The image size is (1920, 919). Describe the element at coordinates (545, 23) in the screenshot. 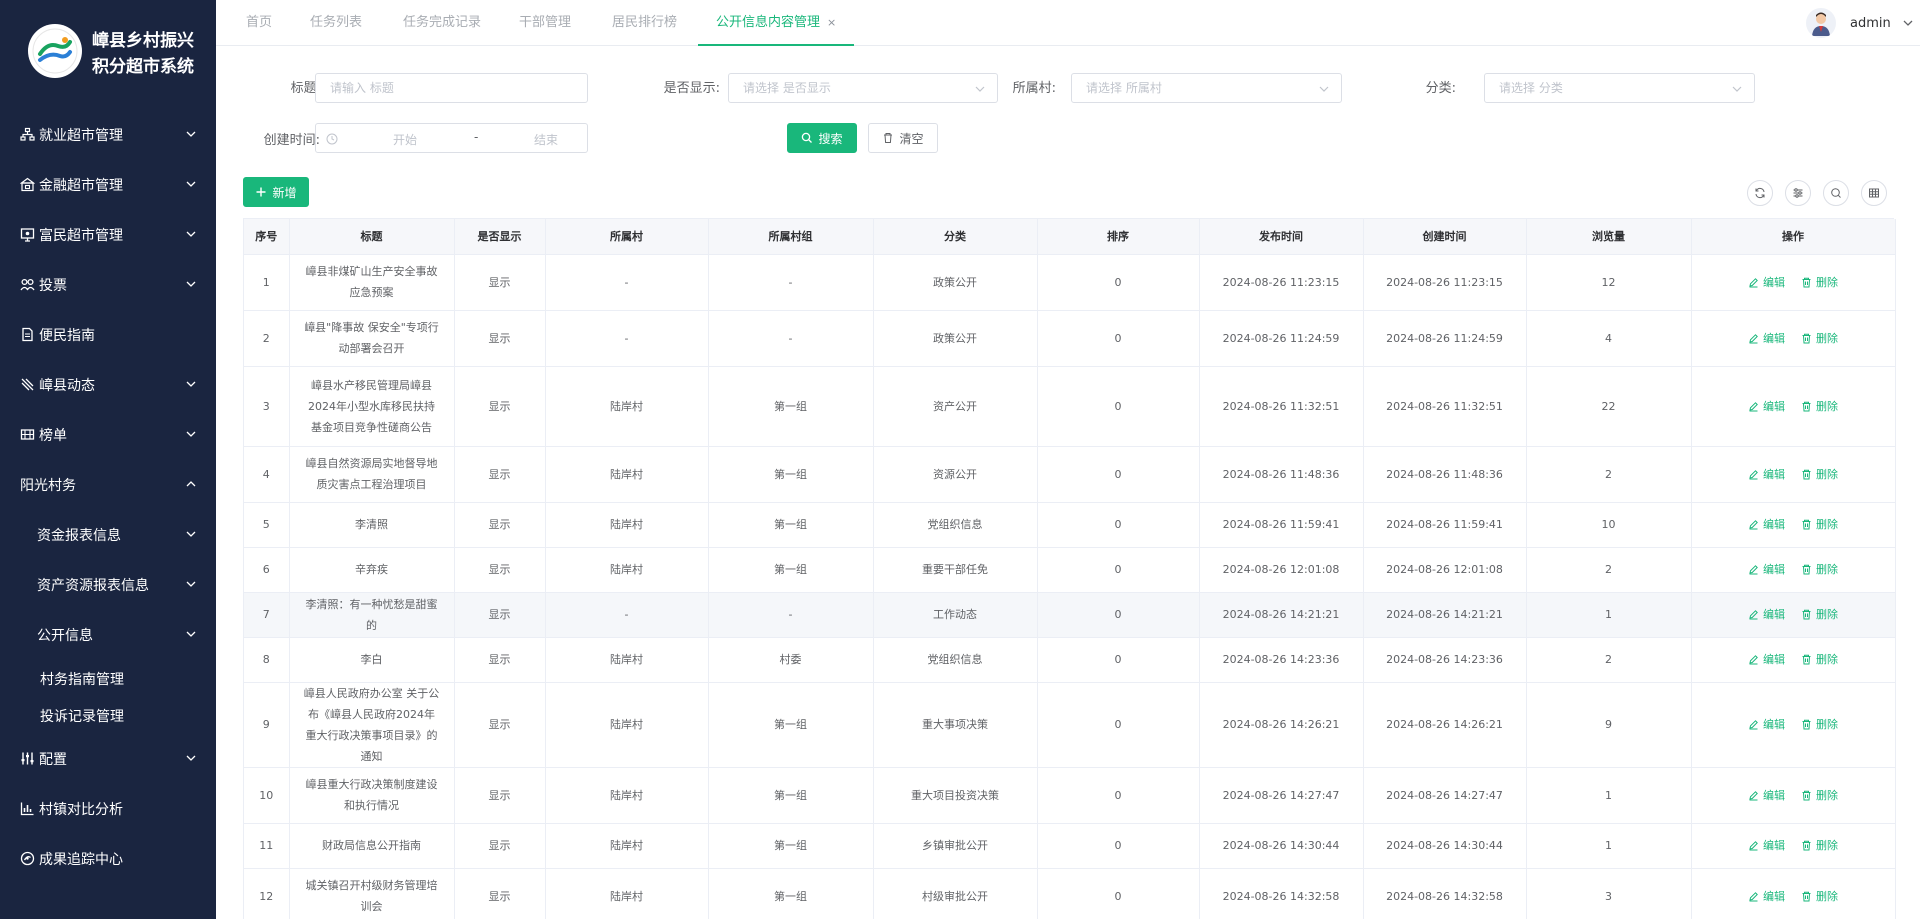

I see `tab-cadre: 干部管理` at that location.